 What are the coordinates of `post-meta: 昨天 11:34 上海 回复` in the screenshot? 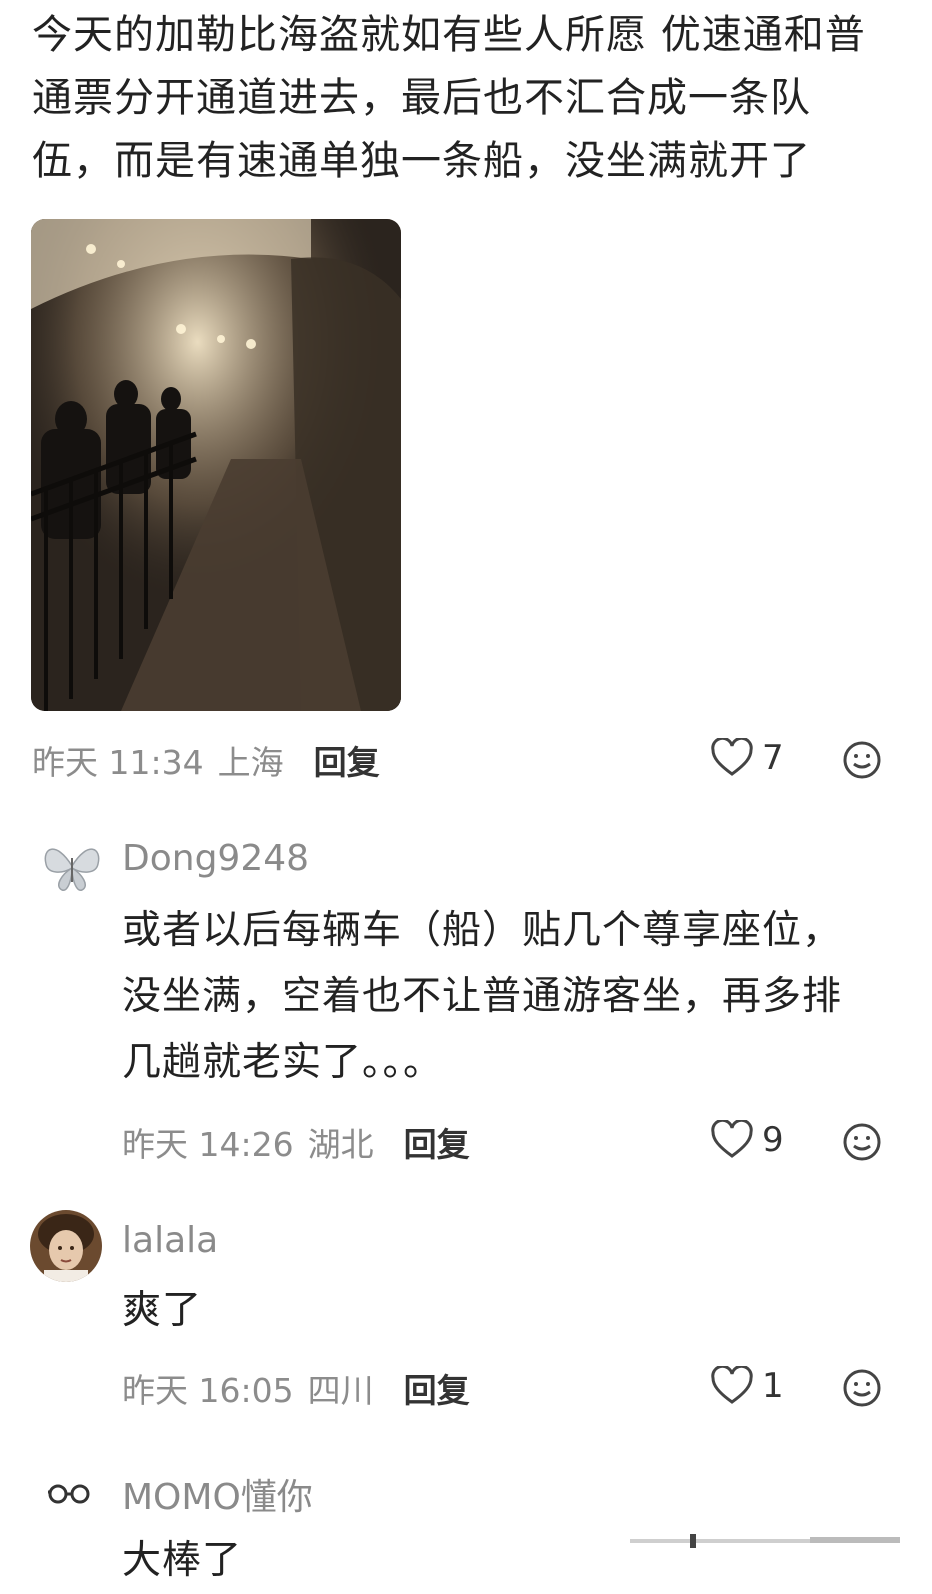 It's located at (206, 760).